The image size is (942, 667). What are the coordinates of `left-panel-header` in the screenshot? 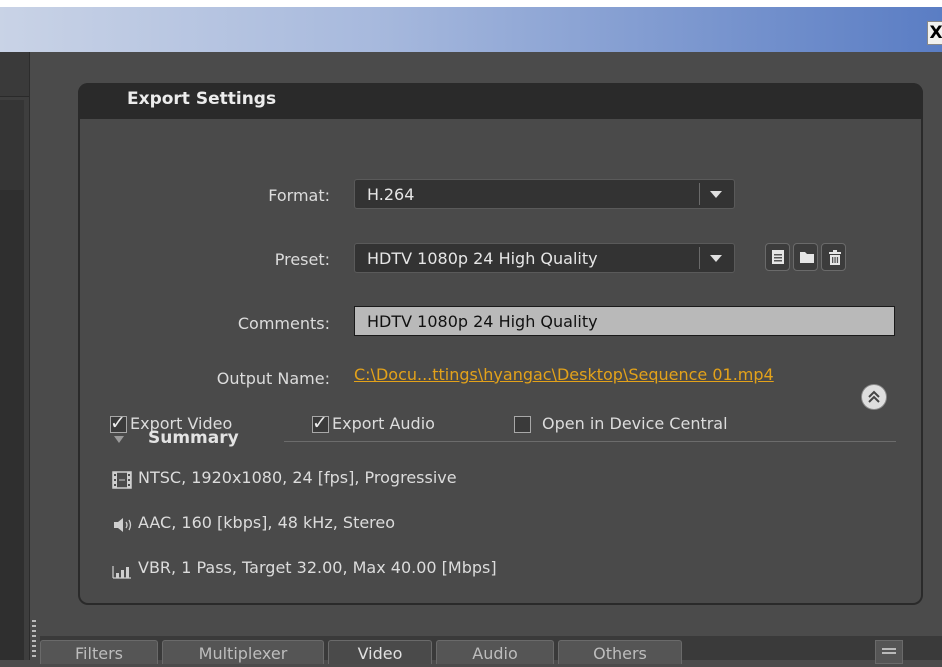 It's located at (14, 74).